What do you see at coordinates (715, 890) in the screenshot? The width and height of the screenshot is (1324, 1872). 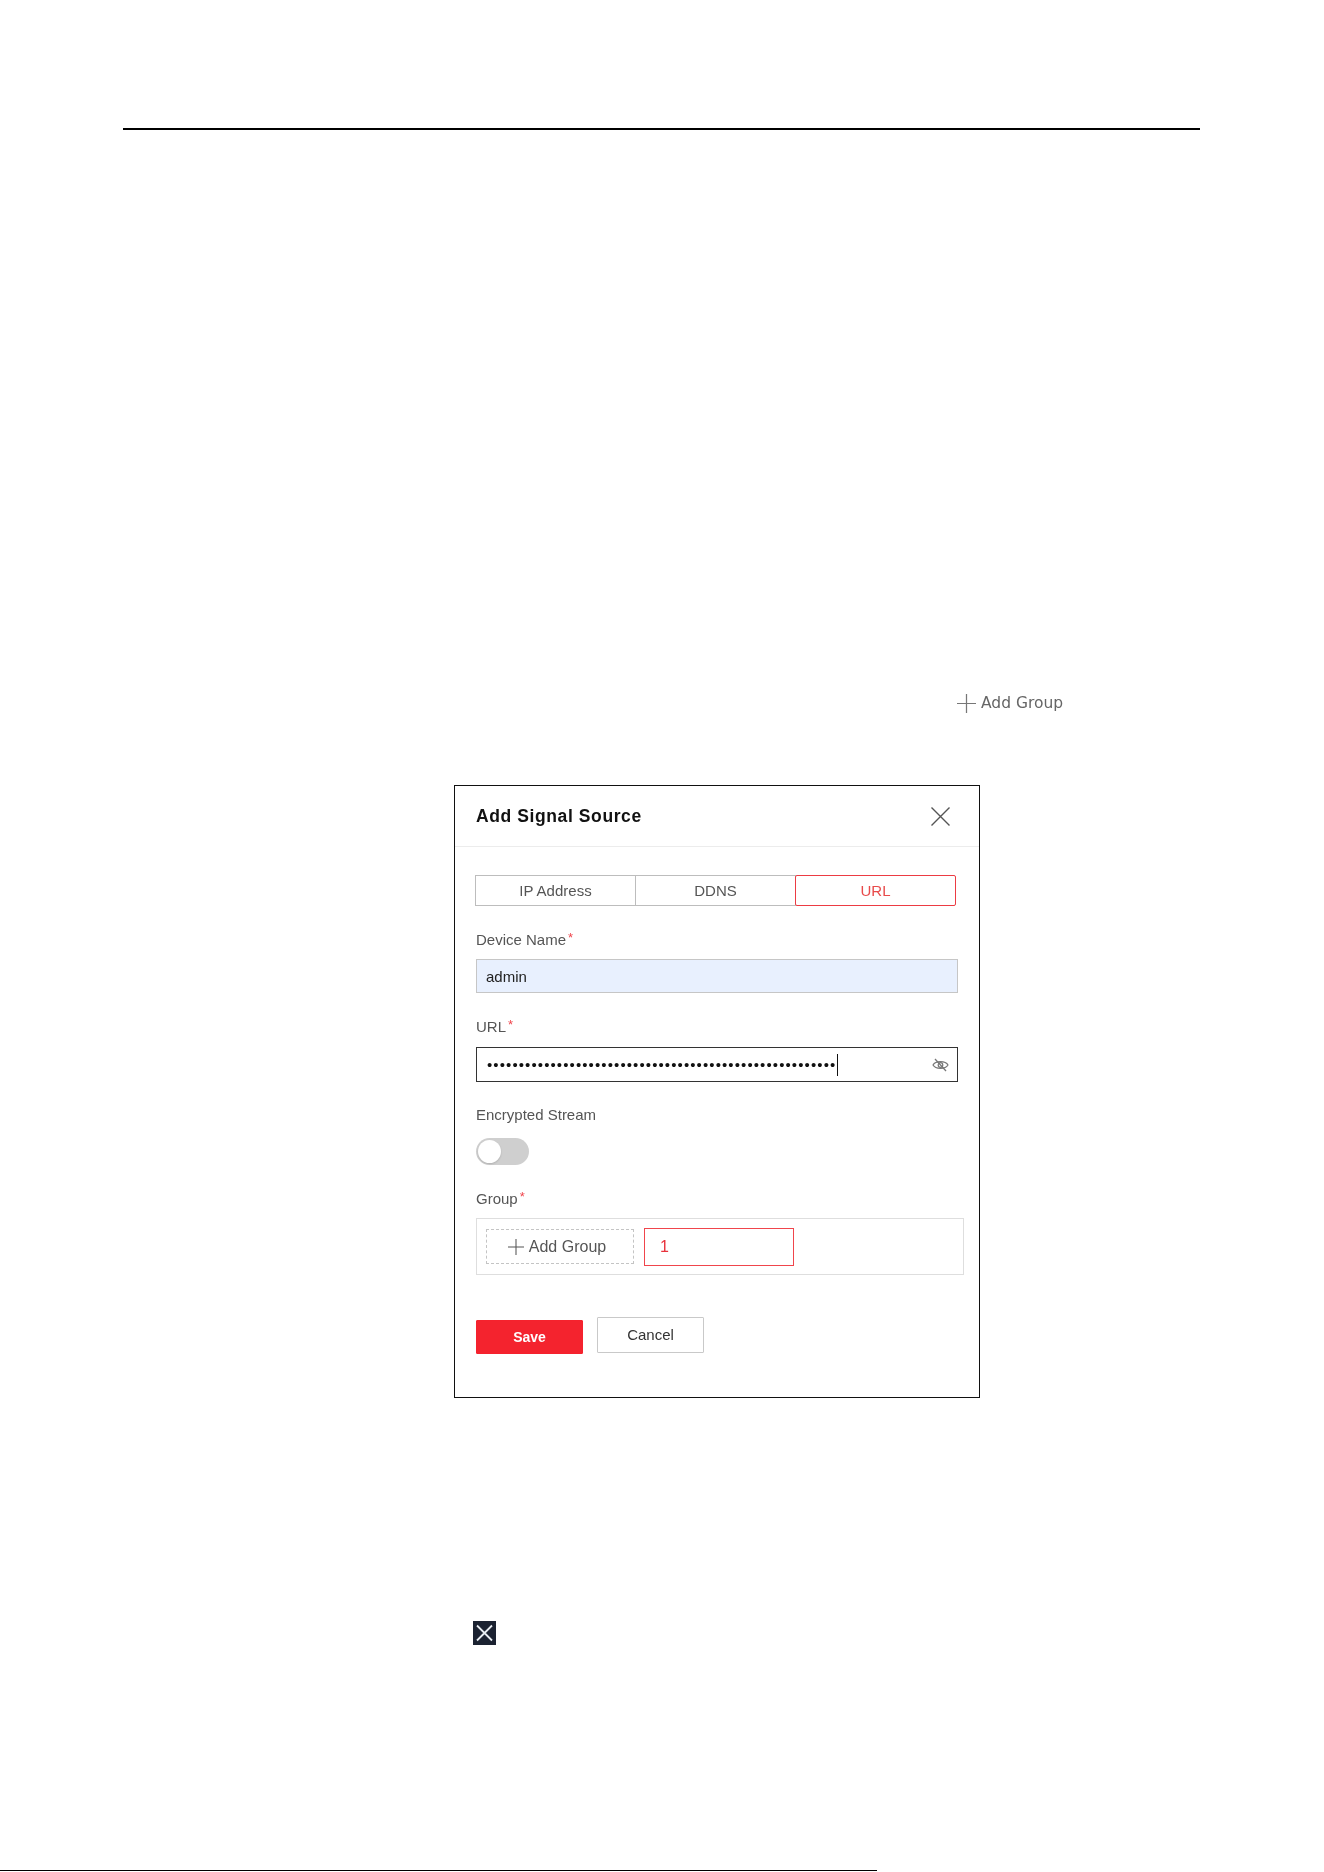 I see `tab: DDNS` at bounding box center [715, 890].